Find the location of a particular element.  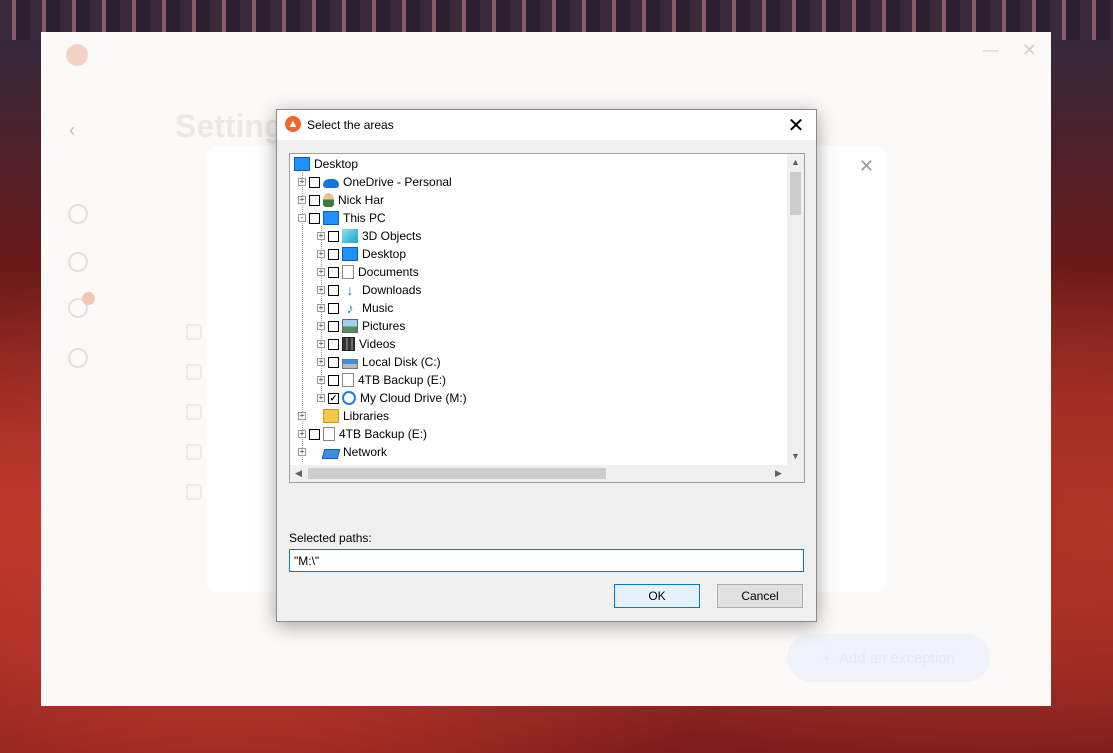

tree-item-label: Local Disk (C:) is located at coordinates (401, 362).